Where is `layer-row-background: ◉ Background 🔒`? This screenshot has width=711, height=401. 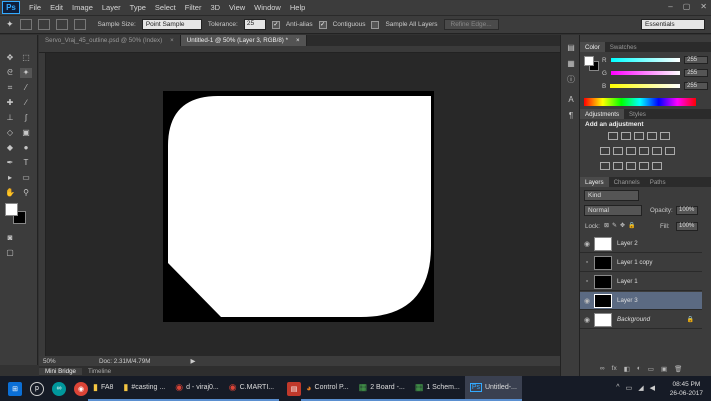 layer-row-background: ◉ Background 🔒 is located at coordinates (641, 320).